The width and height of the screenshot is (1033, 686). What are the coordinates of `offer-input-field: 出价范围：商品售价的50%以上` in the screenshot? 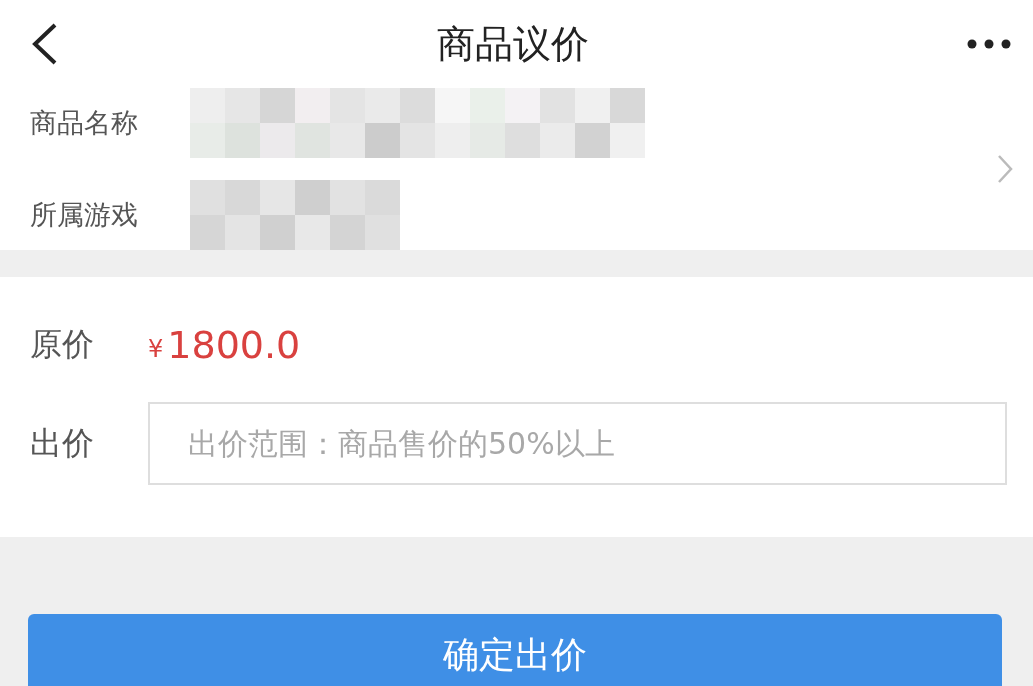 It's located at (577, 443).